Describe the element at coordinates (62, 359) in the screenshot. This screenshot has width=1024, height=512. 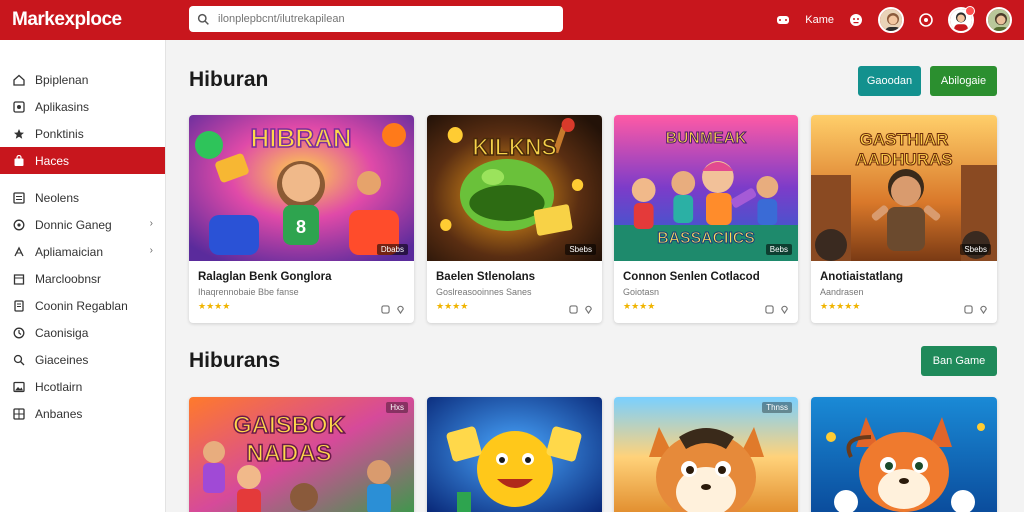
I see `sidebar-item-label: Giaceines` at that location.